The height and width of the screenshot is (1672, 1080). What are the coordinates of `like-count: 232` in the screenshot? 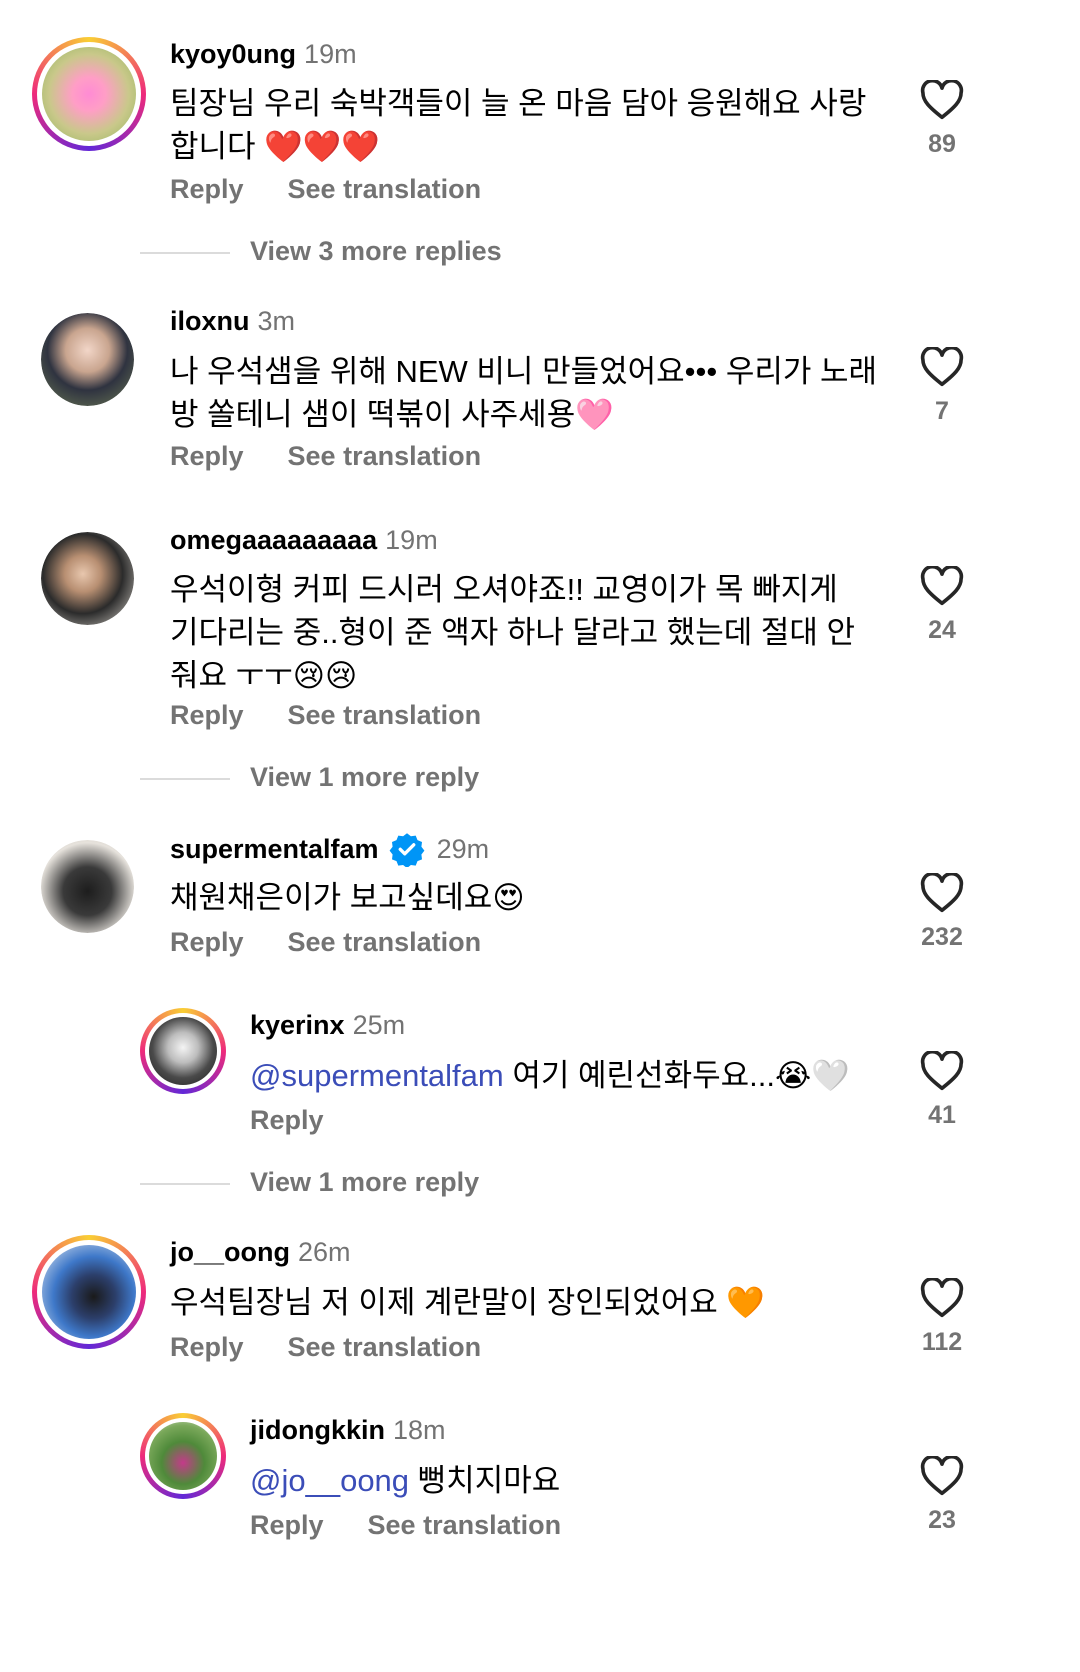 It's located at (942, 937).